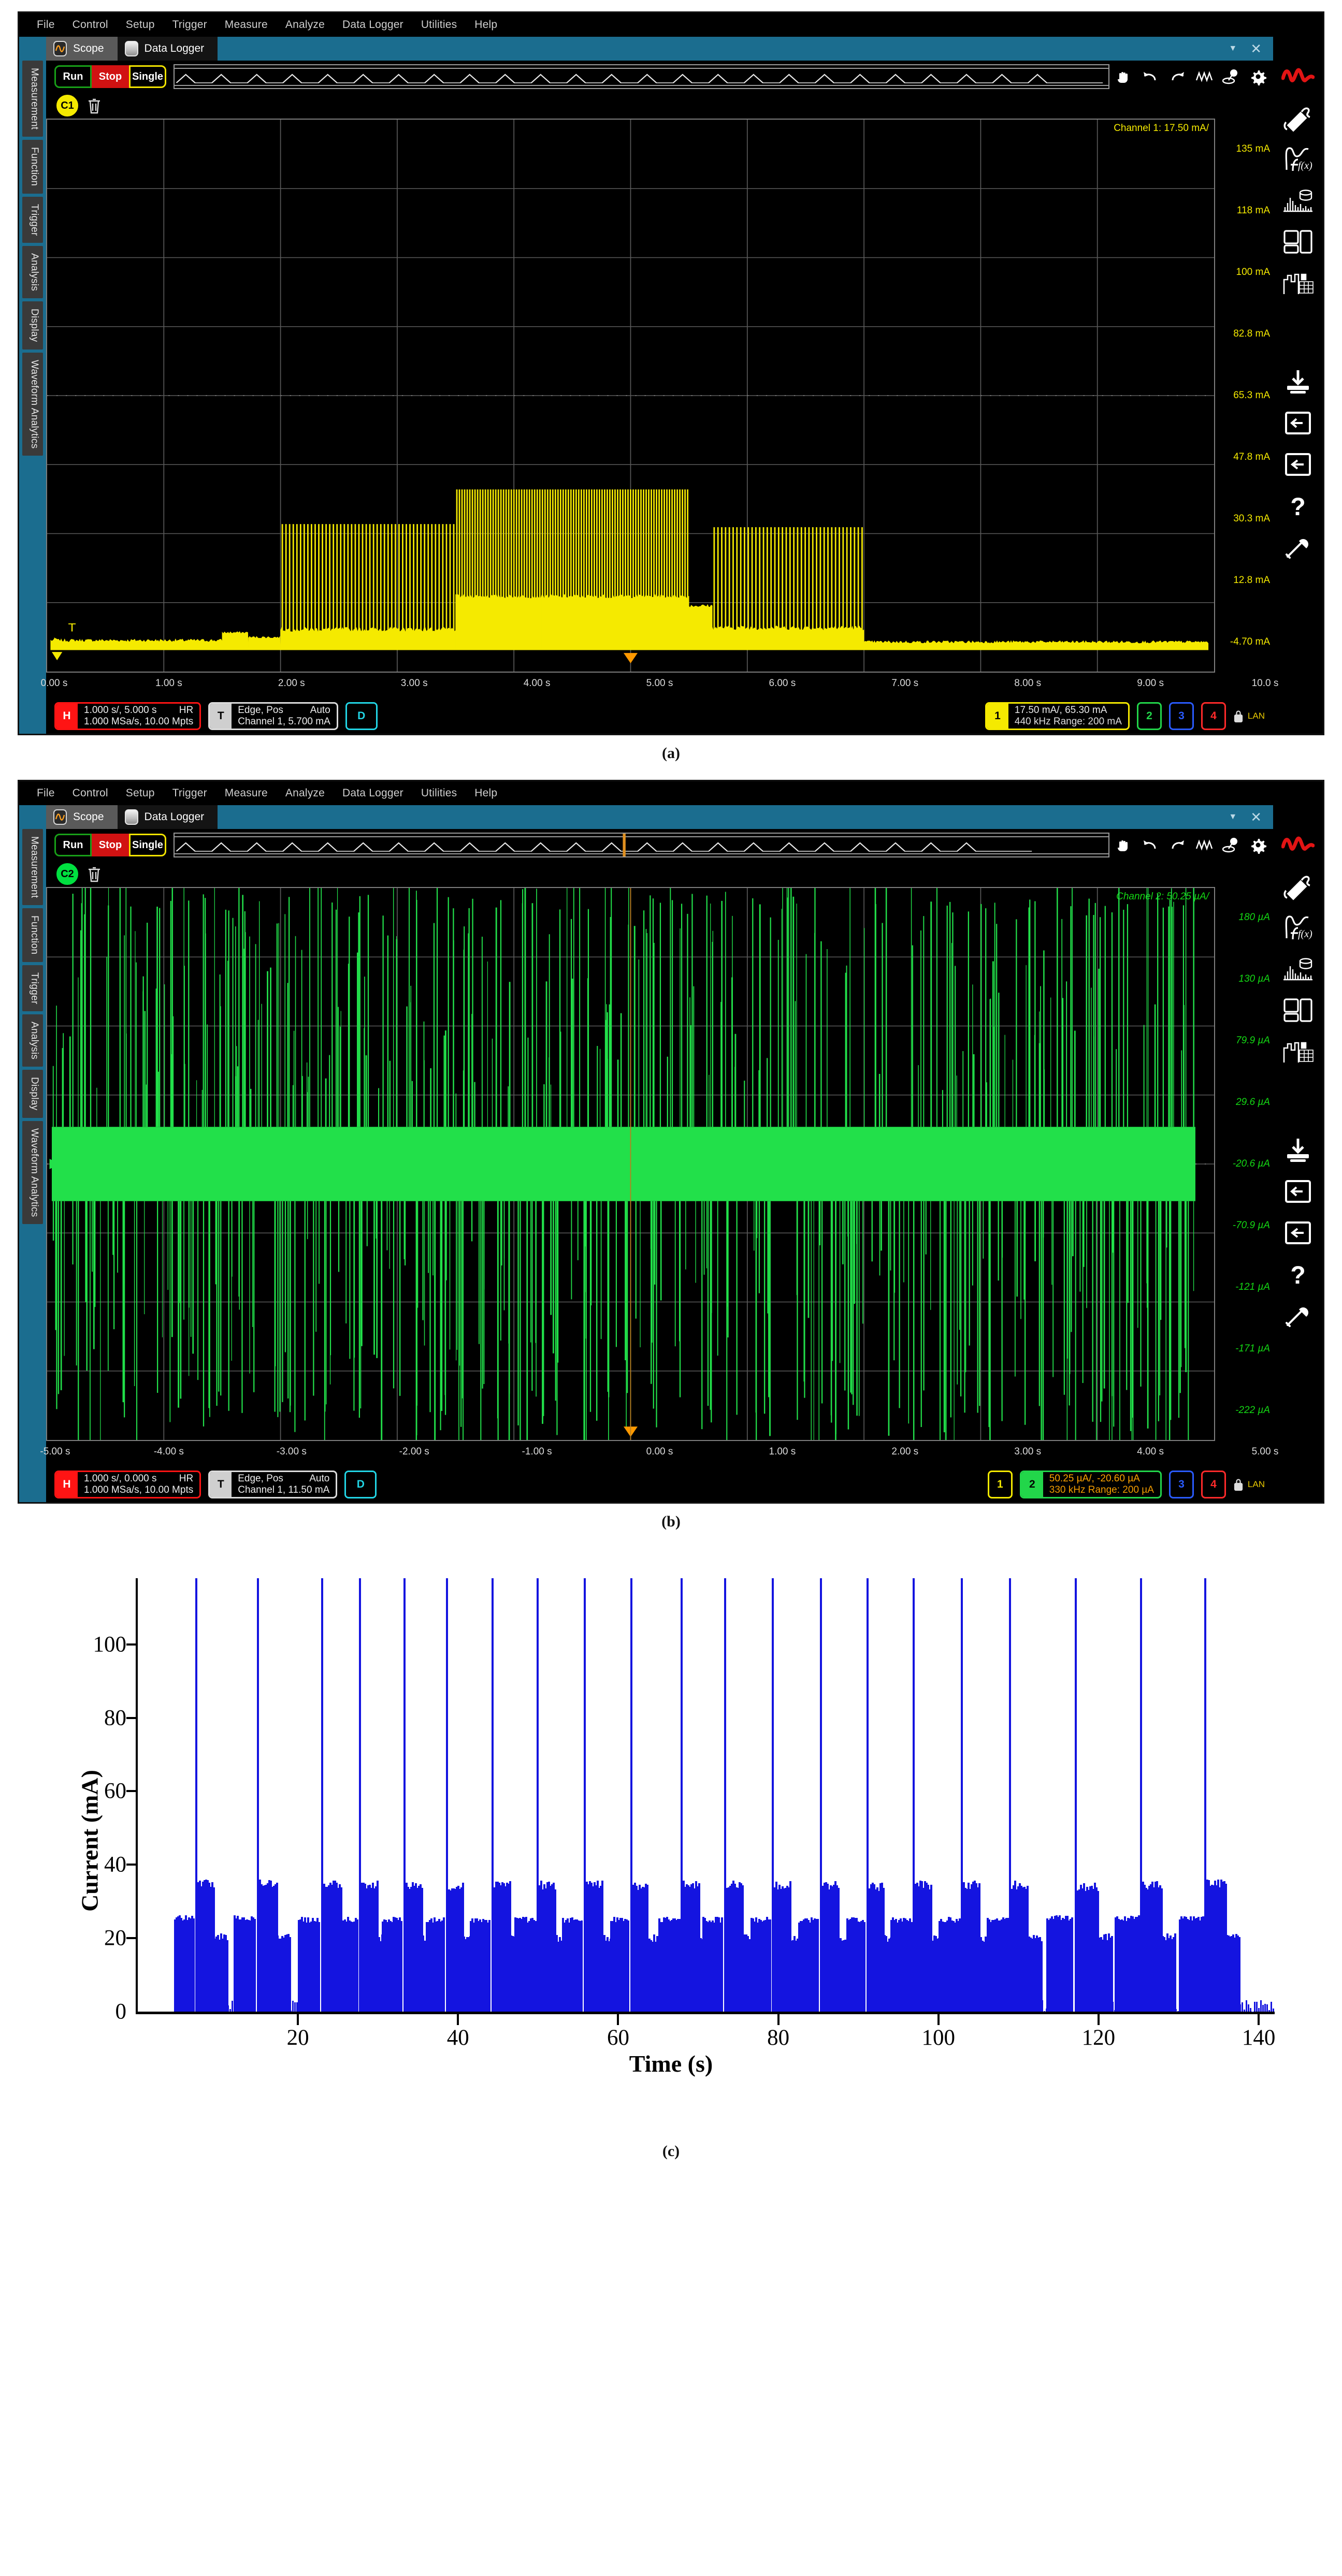 This screenshot has width=1342, height=2576. I want to click on stop-button: Stop, so click(111, 77).